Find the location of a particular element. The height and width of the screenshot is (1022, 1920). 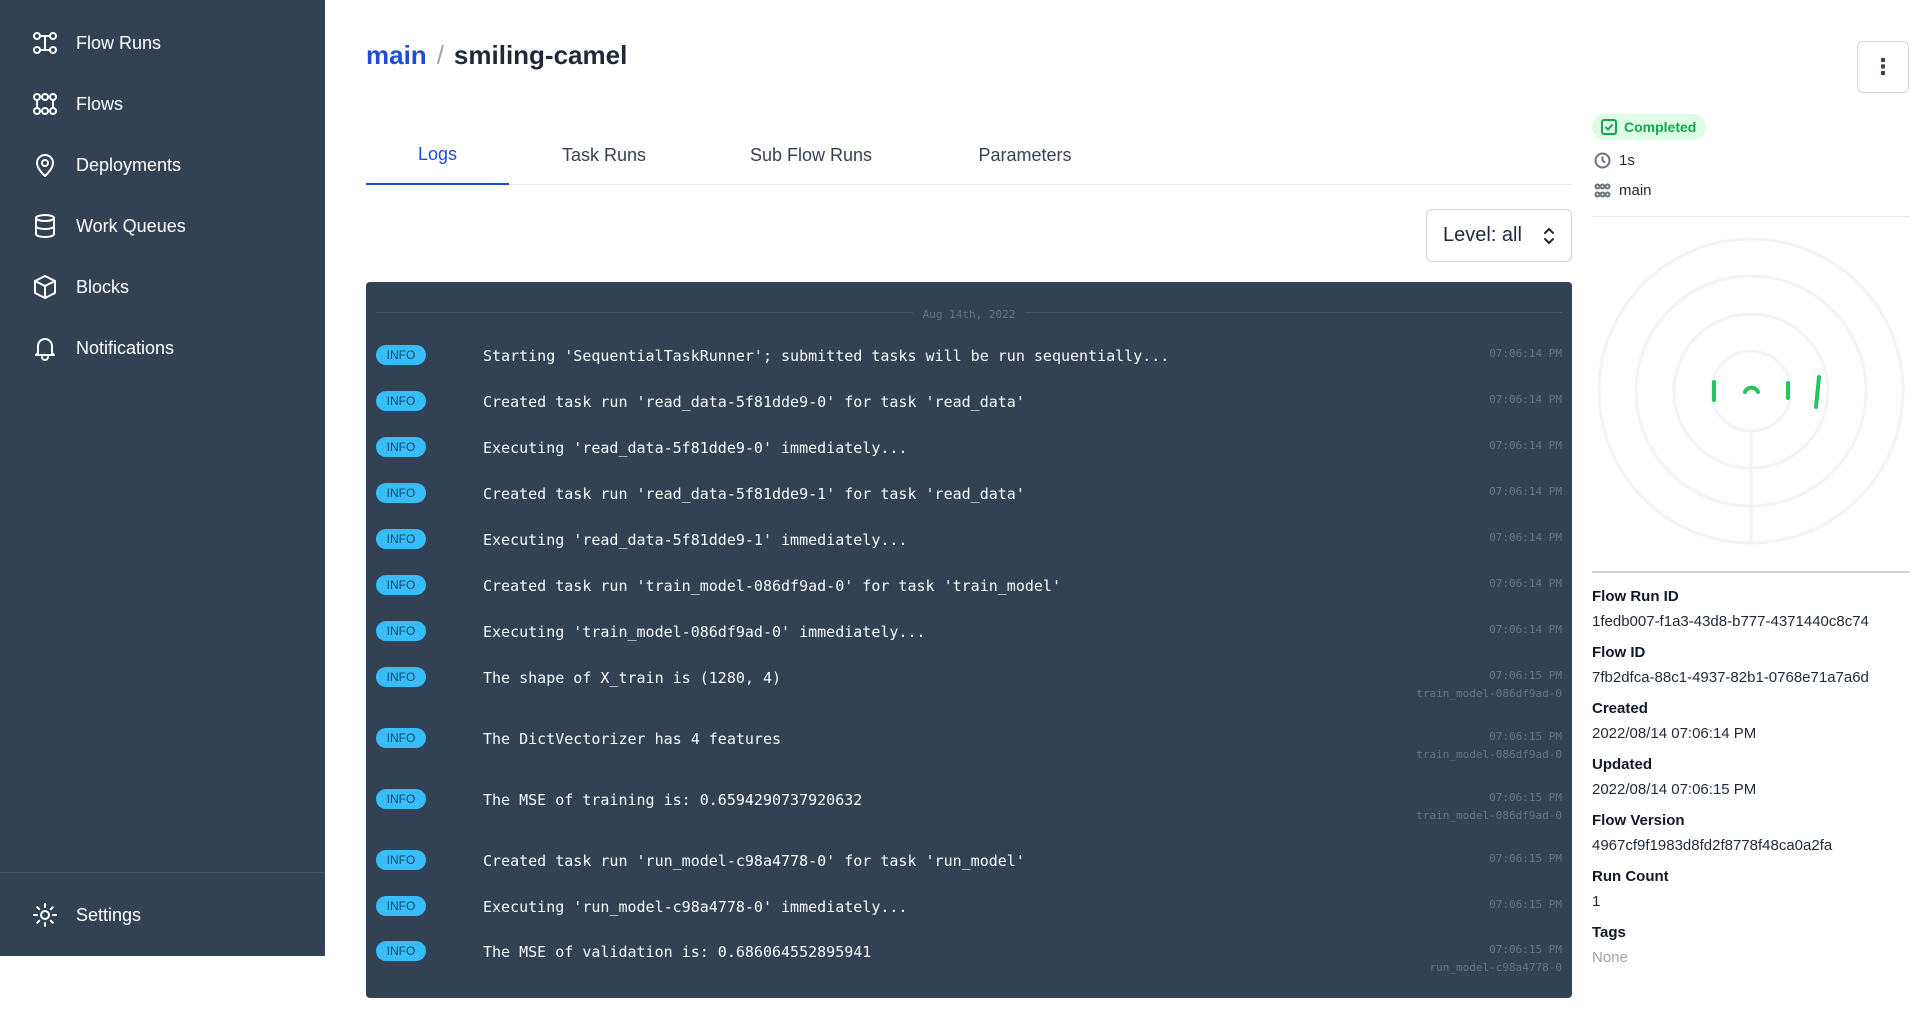

date-label: Aug 14th, 2022 is located at coordinates (969, 314).